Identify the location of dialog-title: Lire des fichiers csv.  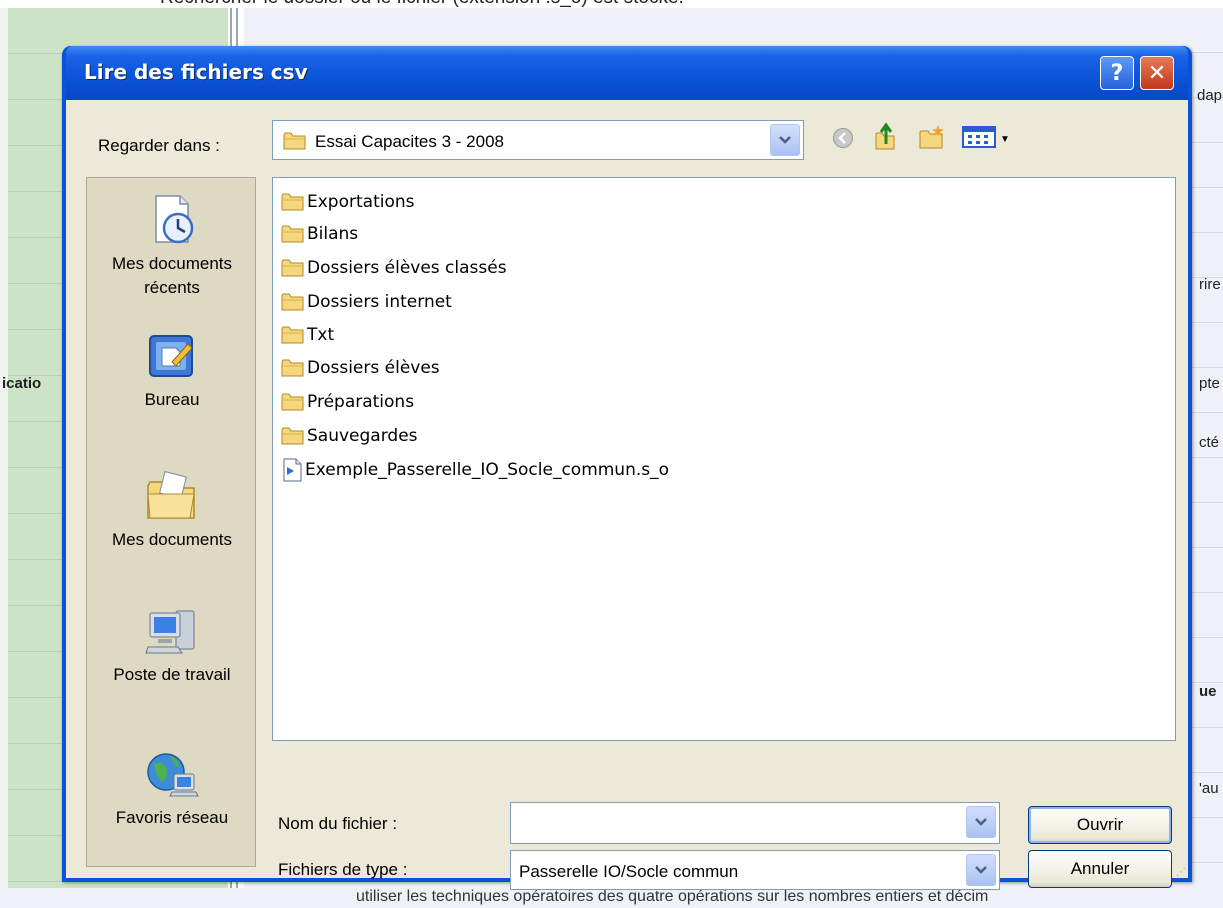
(196, 72).